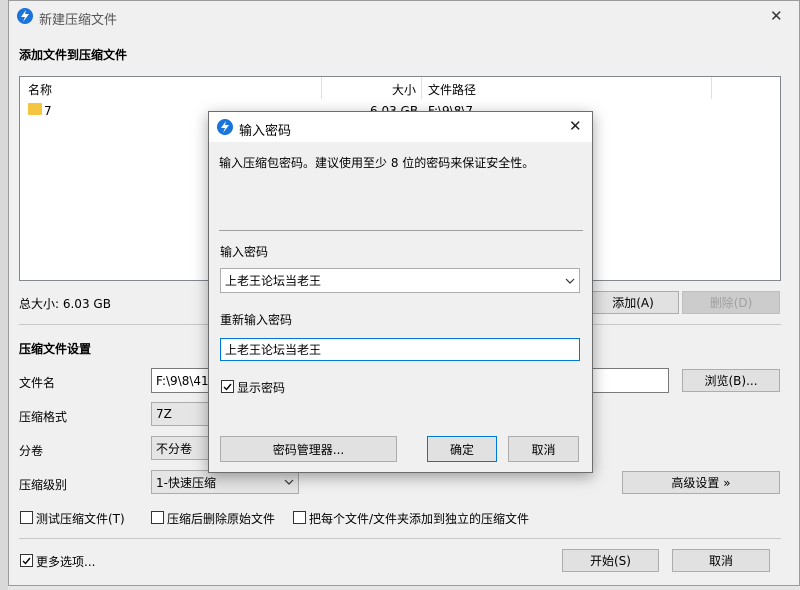 The height and width of the screenshot is (590, 800). I want to click on dialog-cancel-button: 取消, so click(543, 449).